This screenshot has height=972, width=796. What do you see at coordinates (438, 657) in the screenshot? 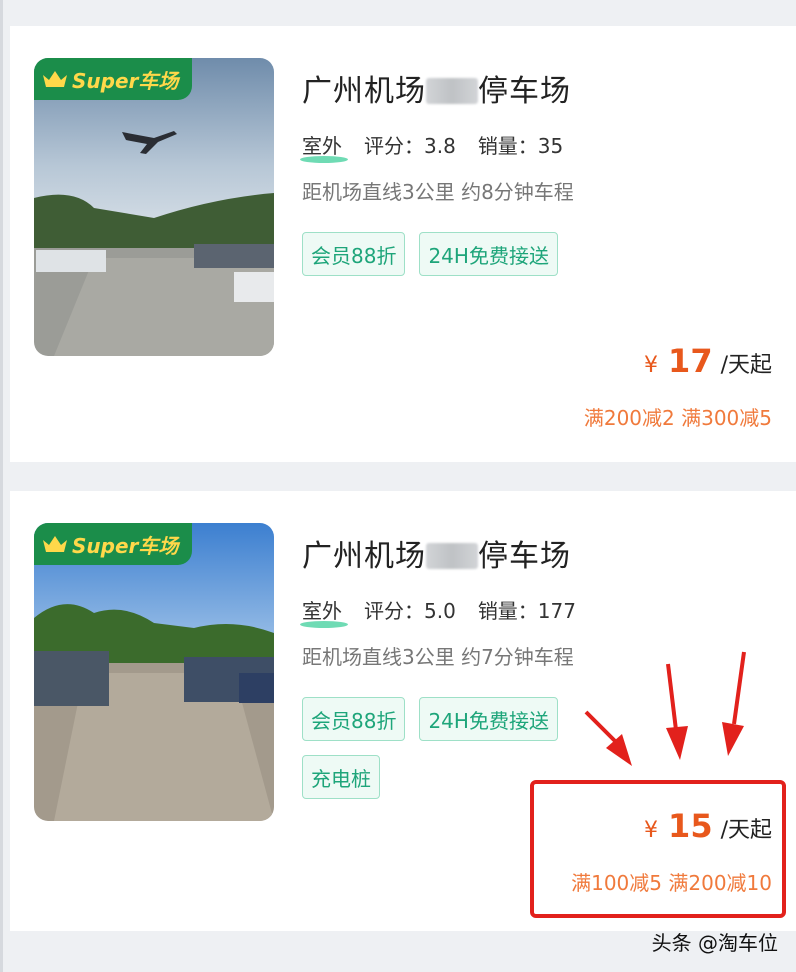
I see `distance-text: 距机场直线3公里 约7分钟车程` at bounding box center [438, 657].